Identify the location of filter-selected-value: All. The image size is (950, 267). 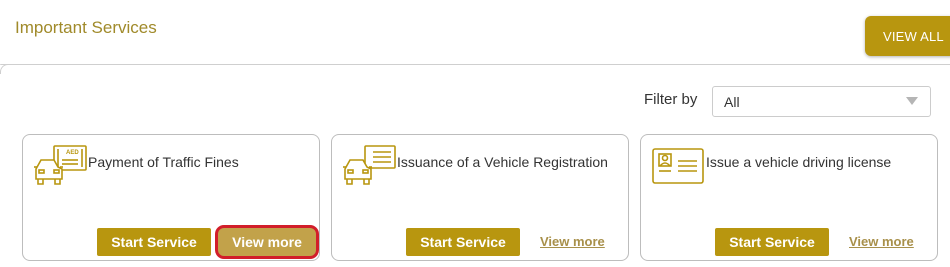
(732, 102).